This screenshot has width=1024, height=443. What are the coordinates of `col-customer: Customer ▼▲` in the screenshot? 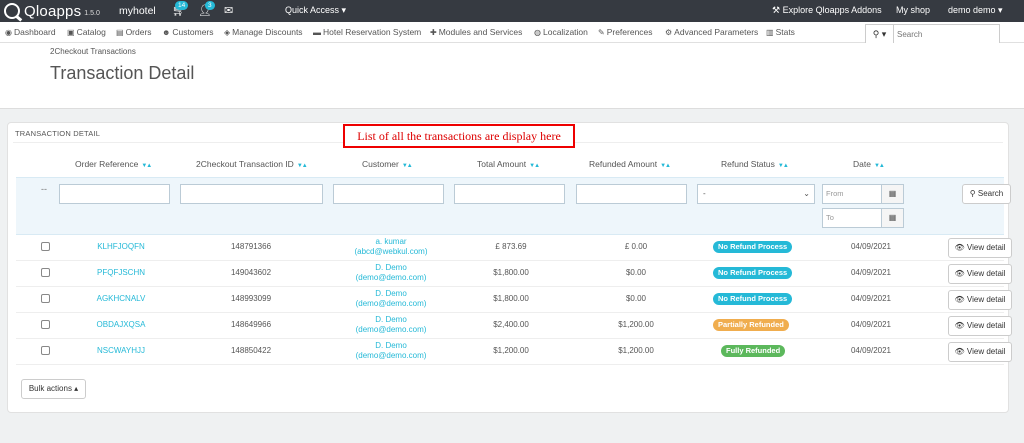 It's located at (387, 164).